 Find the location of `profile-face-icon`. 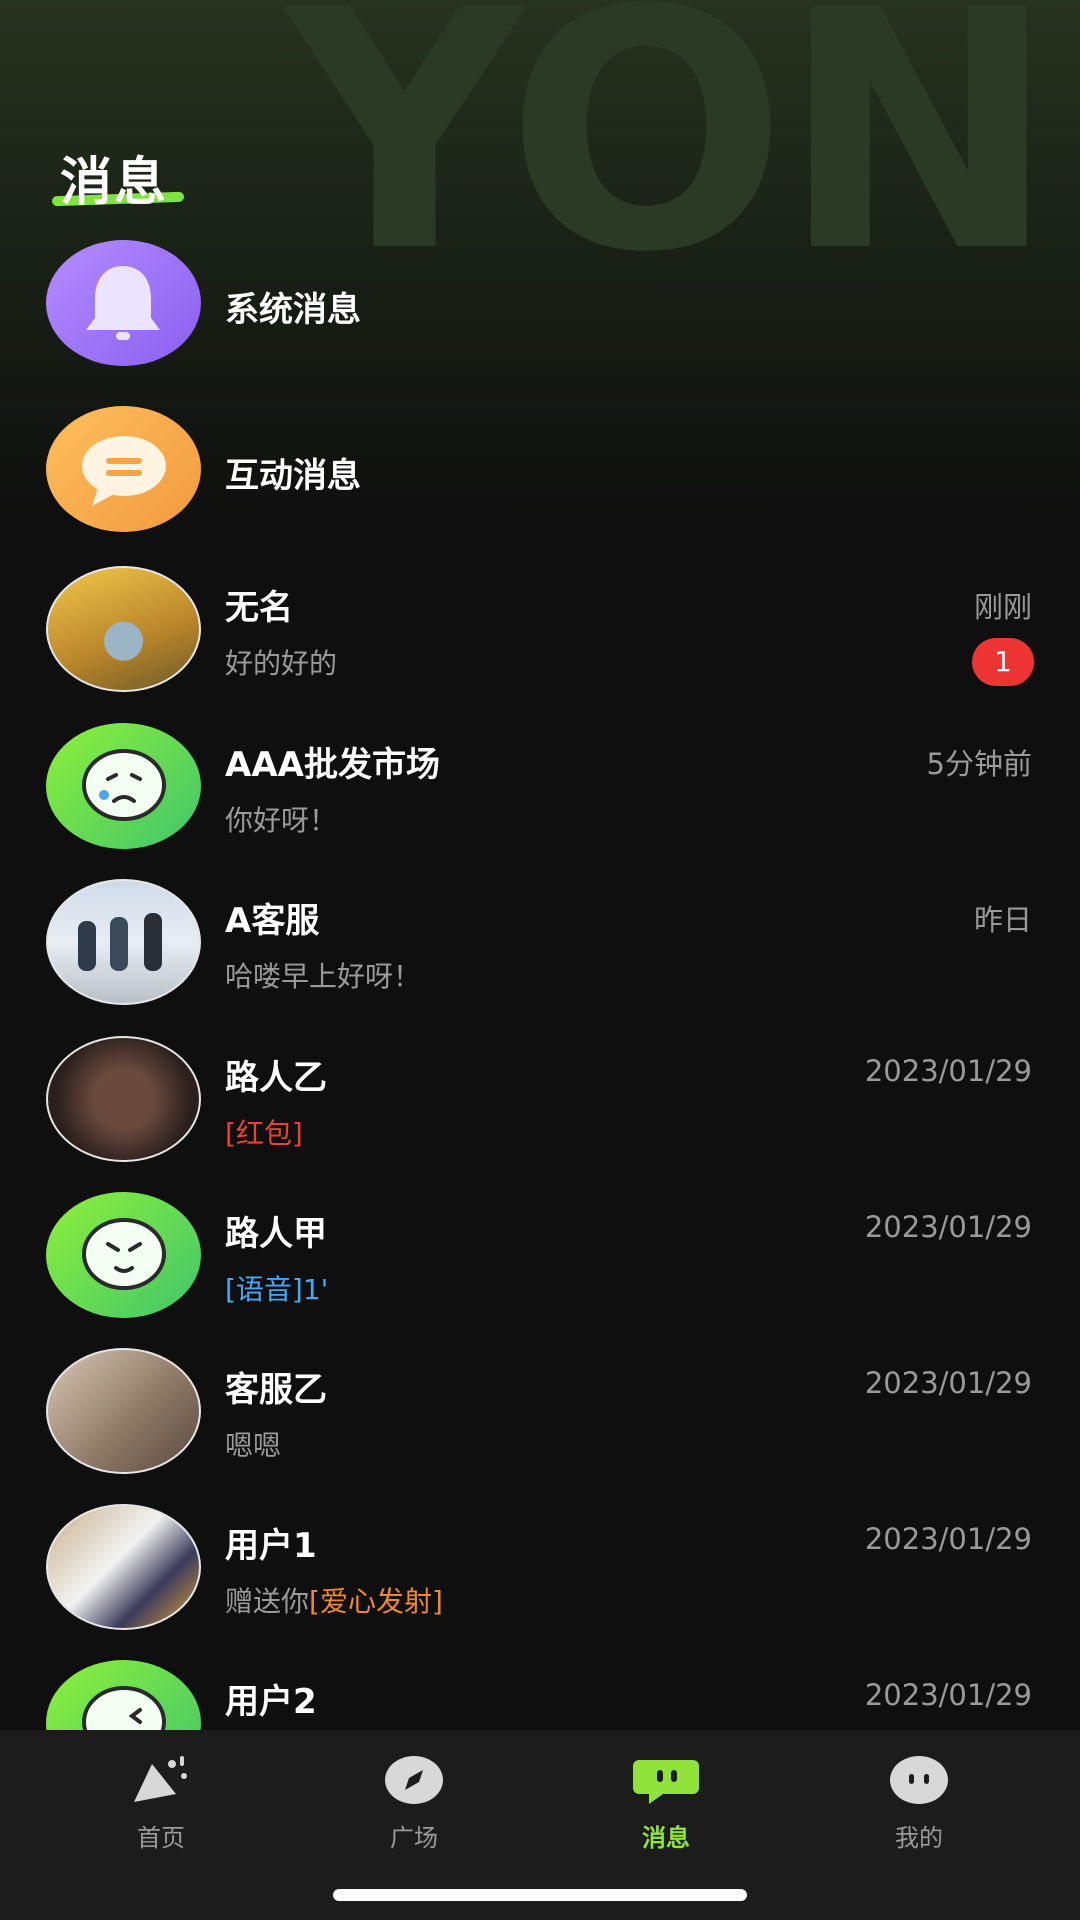

profile-face-icon is located at coordinates (919, 1780).